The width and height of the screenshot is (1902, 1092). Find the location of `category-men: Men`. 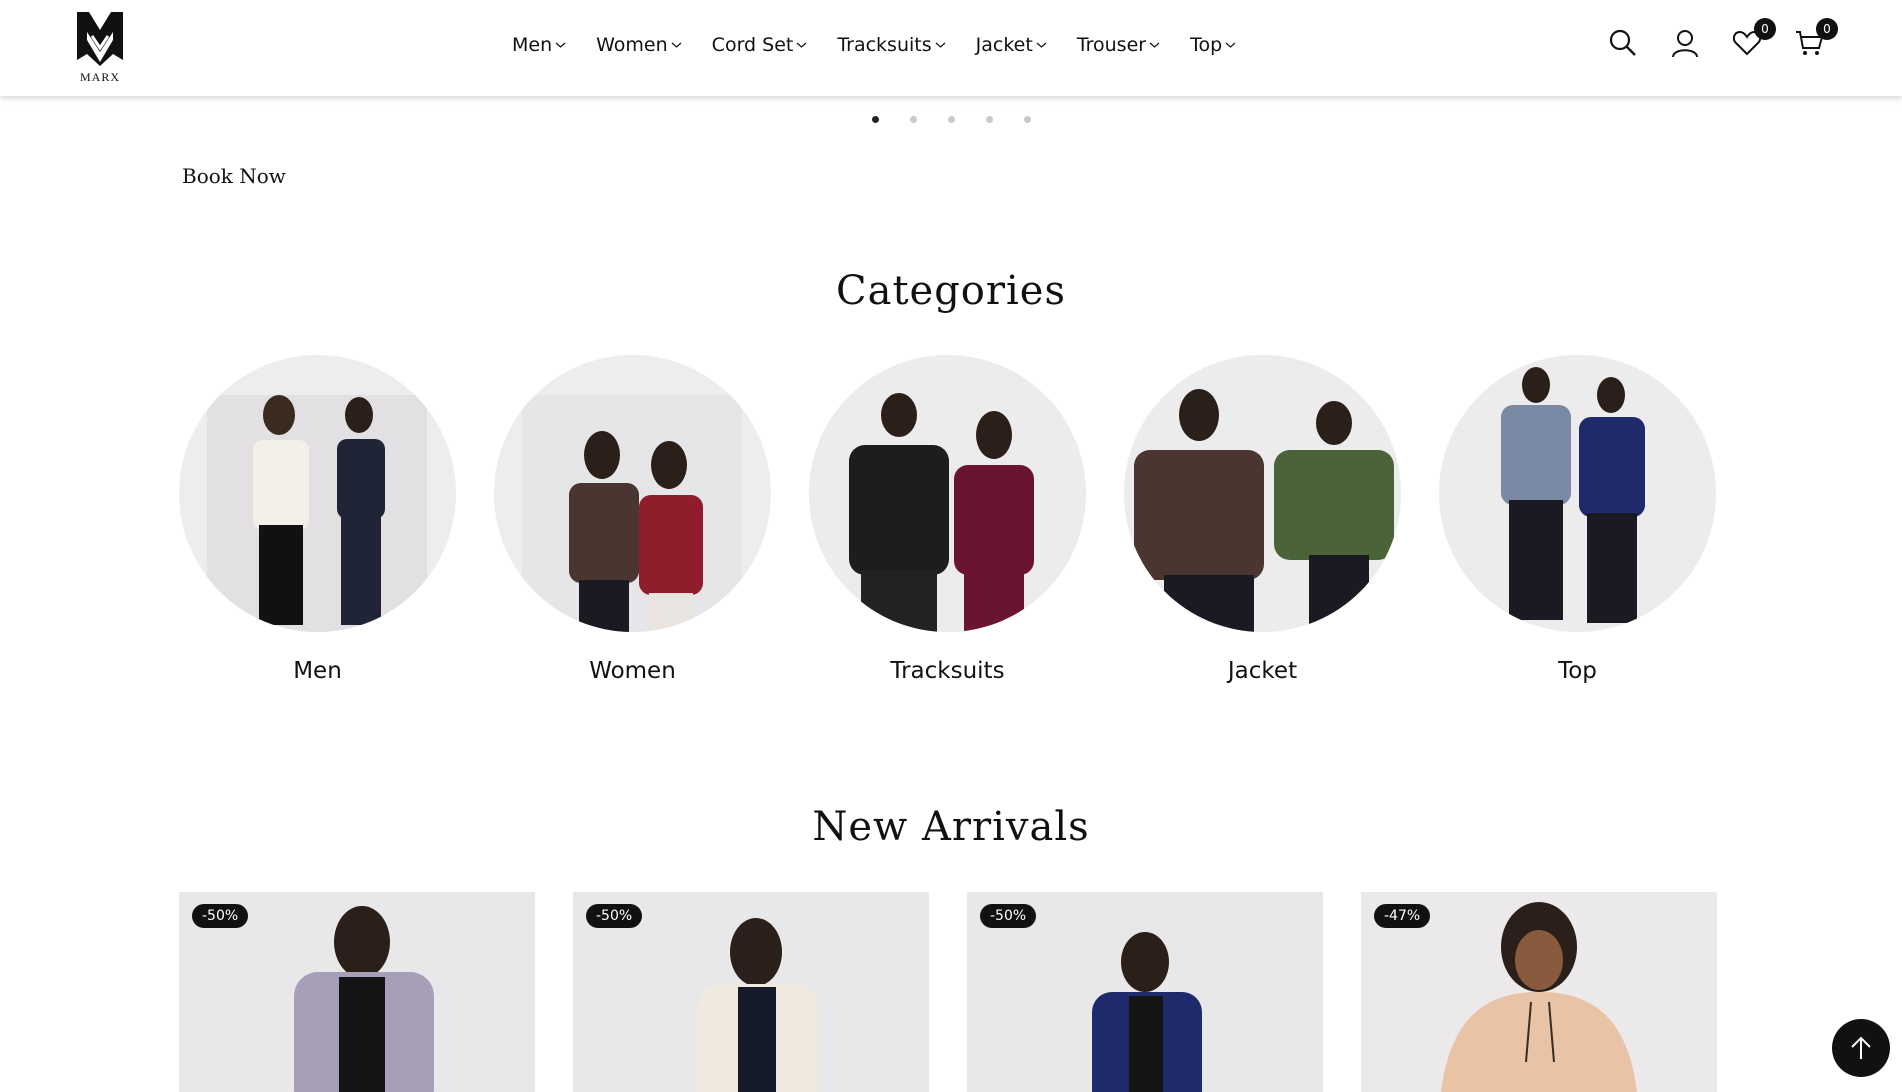

category-men: Men is located at coordinates (317, 519).